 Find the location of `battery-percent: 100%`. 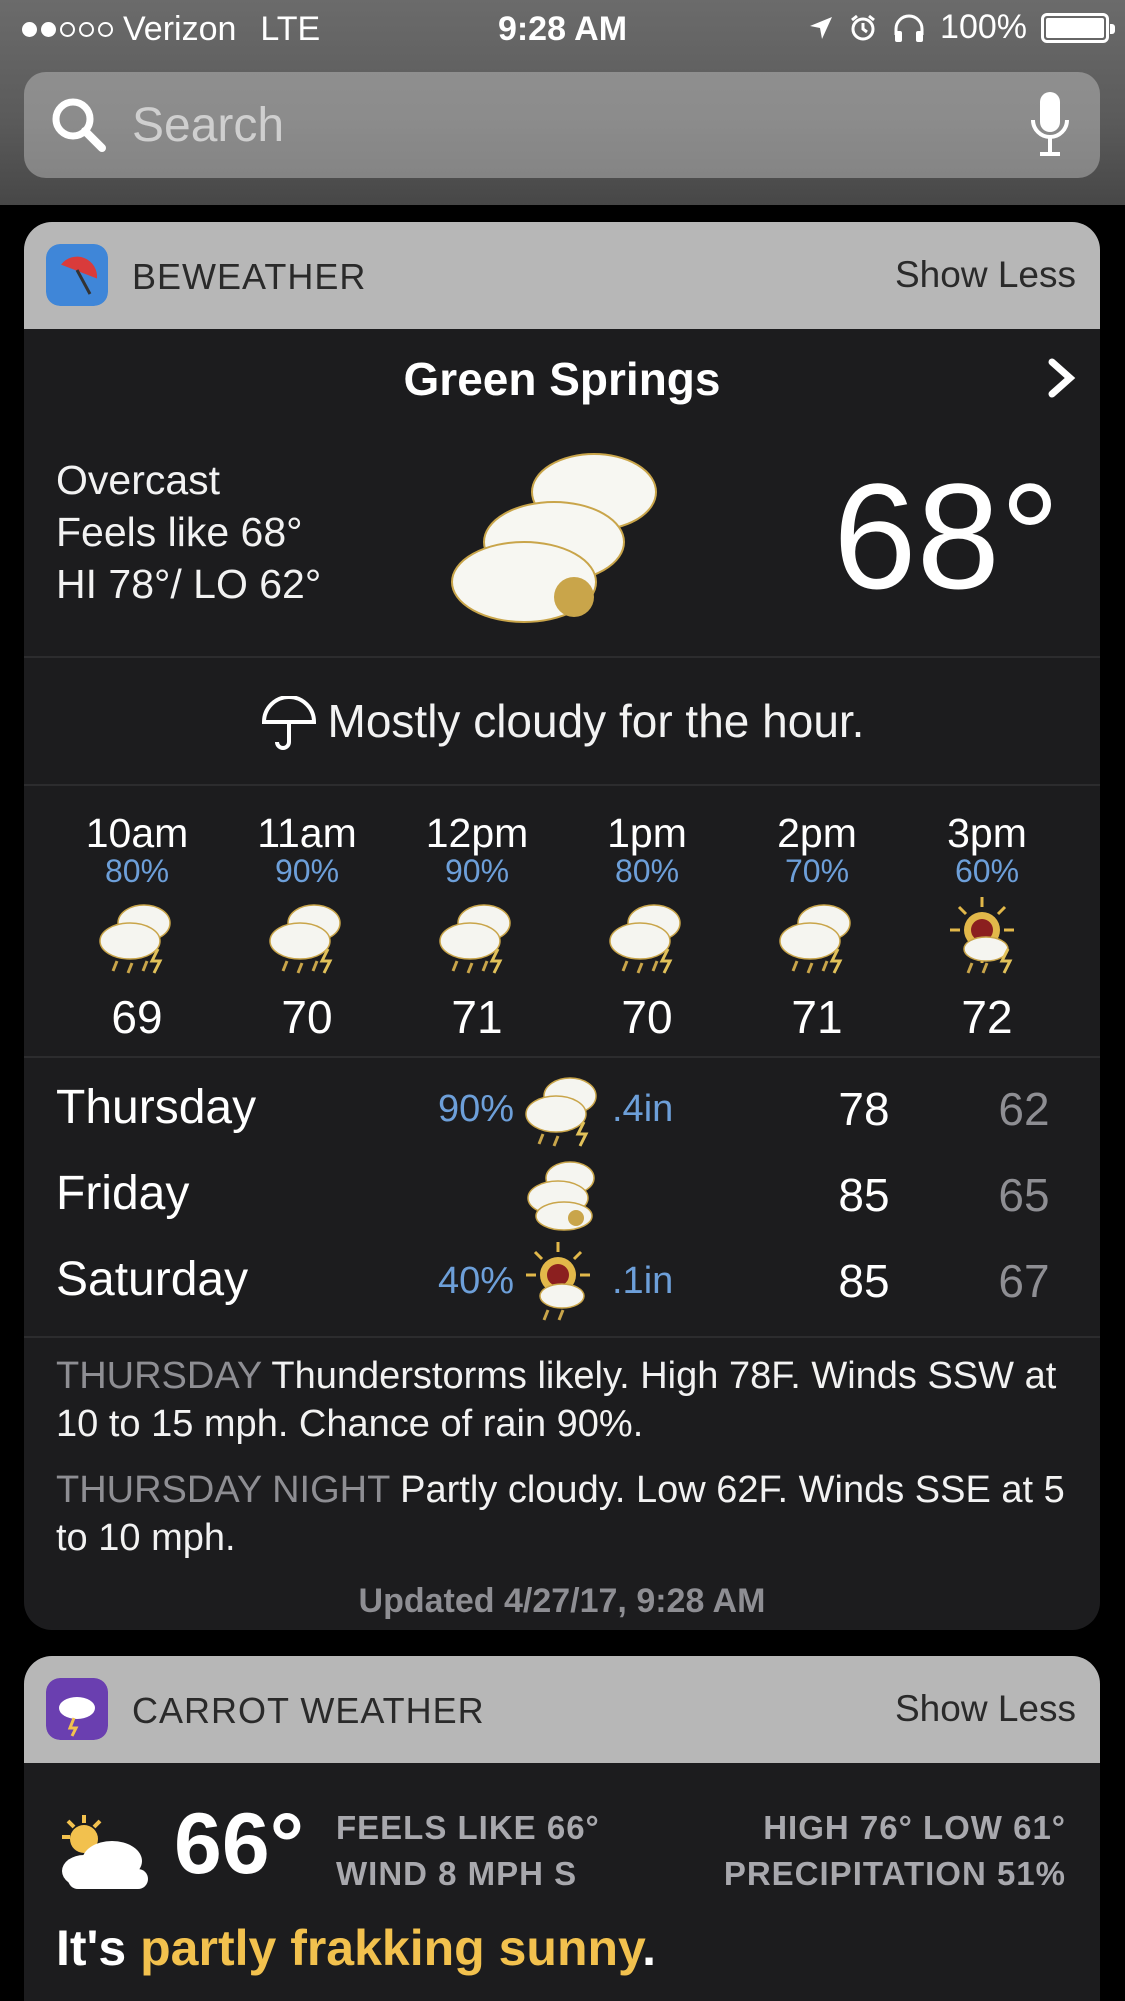

battery-percent: 100% is located at coordinates (983, 27).